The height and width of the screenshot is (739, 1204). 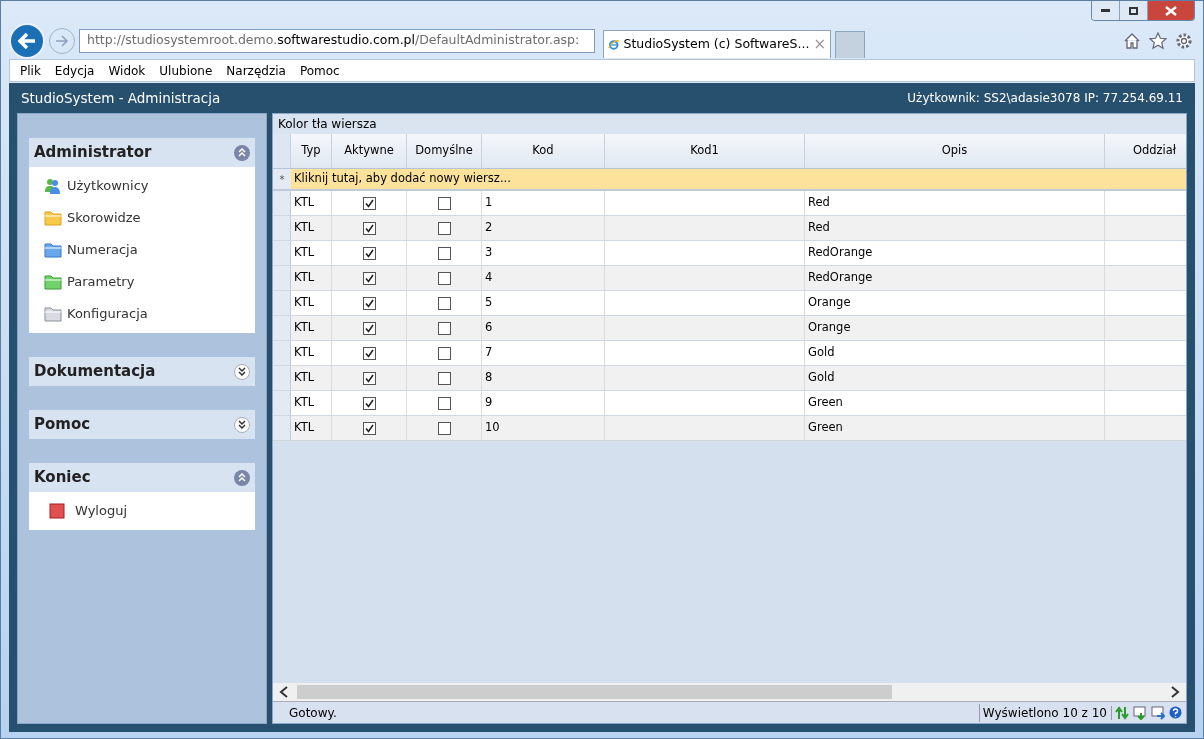 I want to click on table-cell: 10, so click(x=492, y=428).